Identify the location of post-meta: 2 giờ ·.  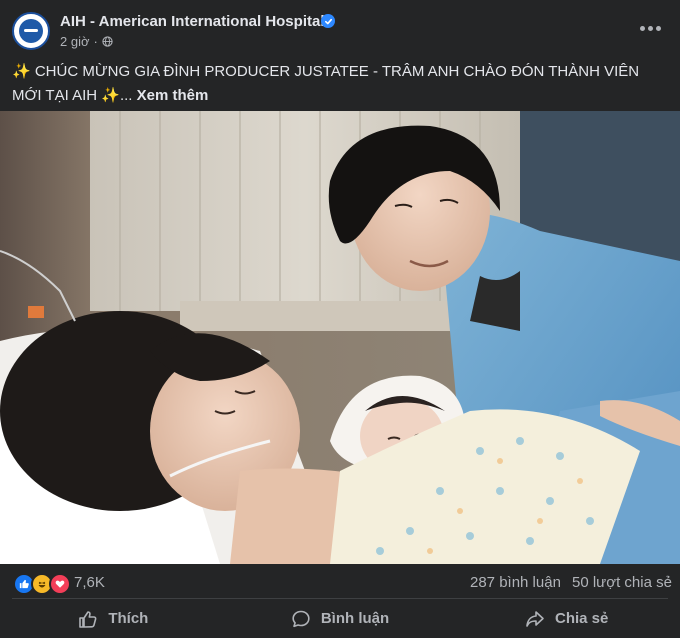
(86, 41).